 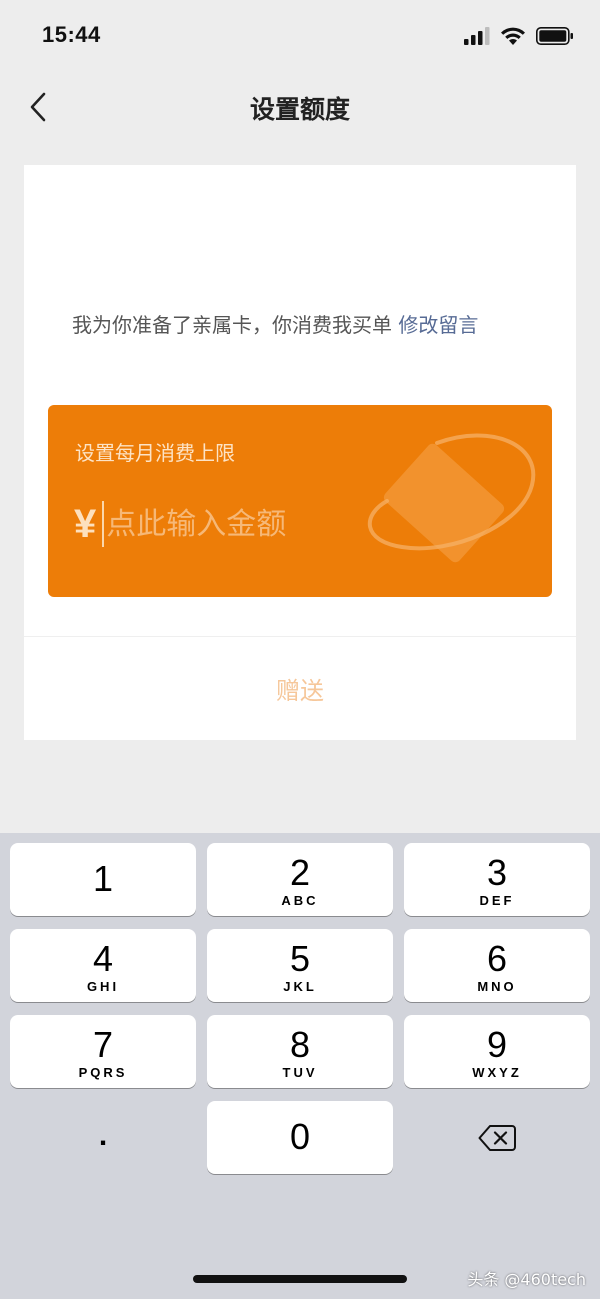 I want to click on key-letters: MNO, so click(x=497, y=986).